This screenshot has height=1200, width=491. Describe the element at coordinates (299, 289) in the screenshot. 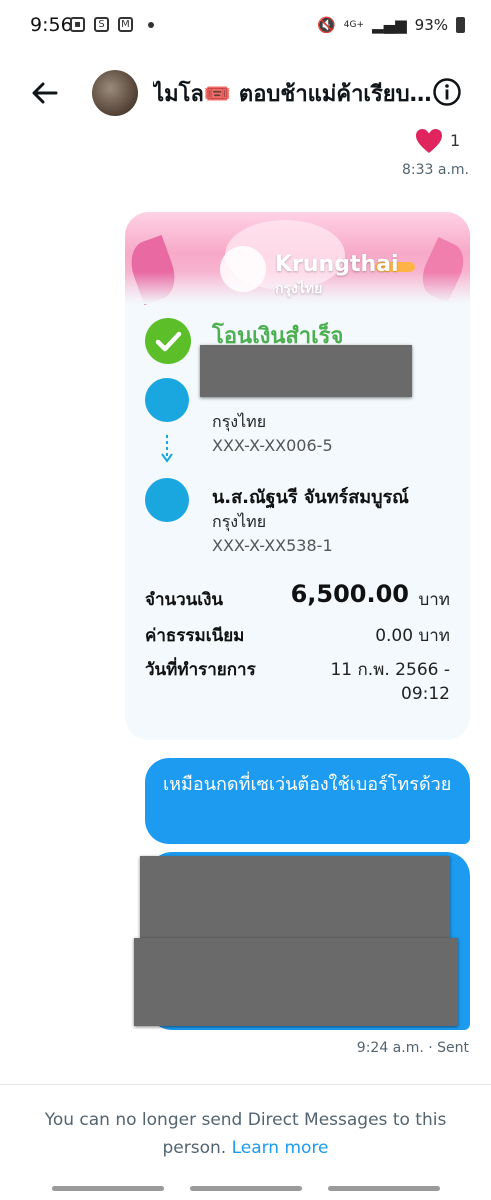

I see `bank-brand-thai: กรุงไทย` at that location.